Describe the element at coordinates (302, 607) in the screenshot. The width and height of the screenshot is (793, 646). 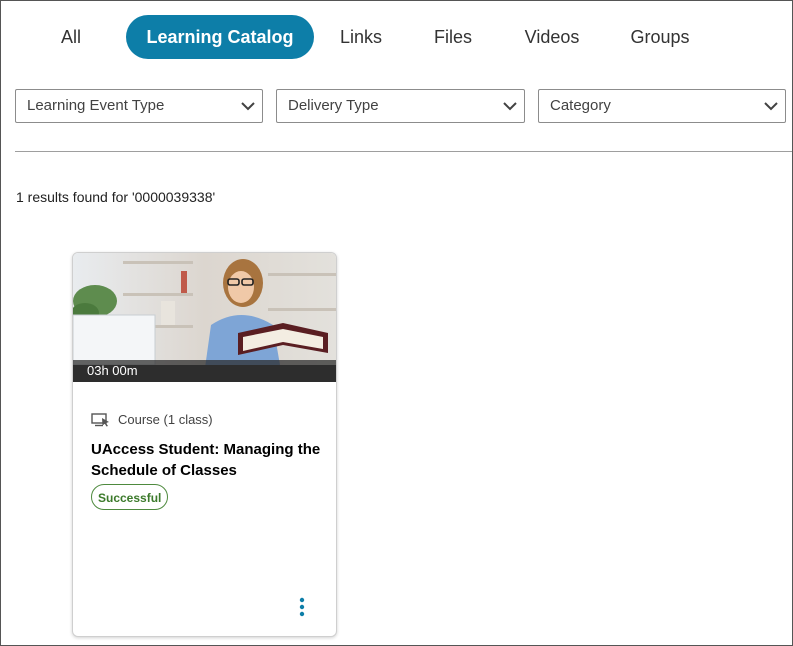
I see `more-vertical-icon` at that location.